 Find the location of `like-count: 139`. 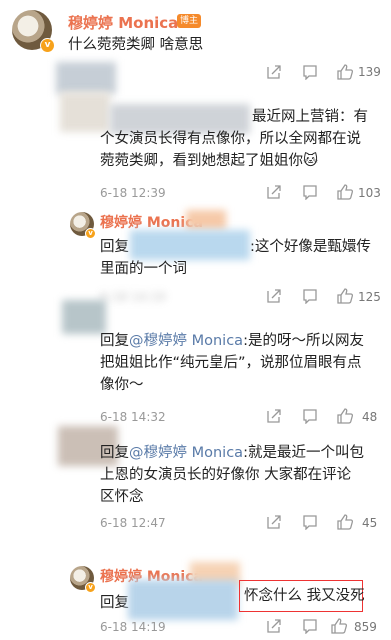

like-count: 139 is located at coordinates (369, 72).